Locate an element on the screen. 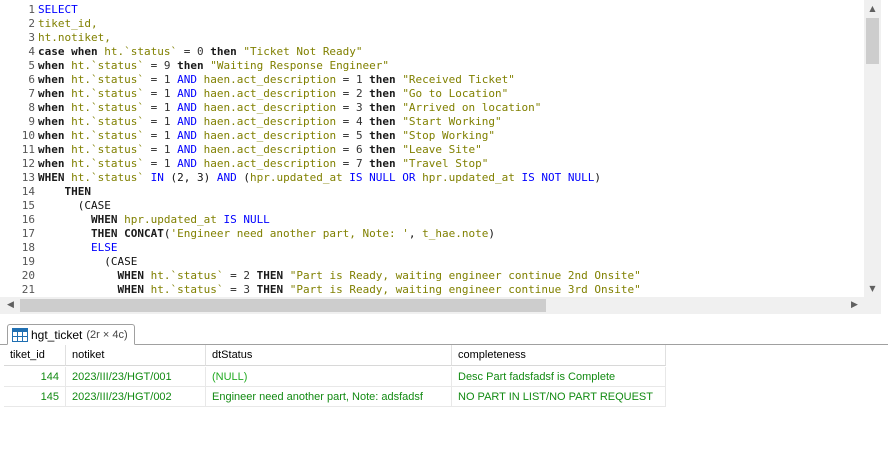 The image size is (888, 449). scrollbar-corner is located at coordinates (872, 305).